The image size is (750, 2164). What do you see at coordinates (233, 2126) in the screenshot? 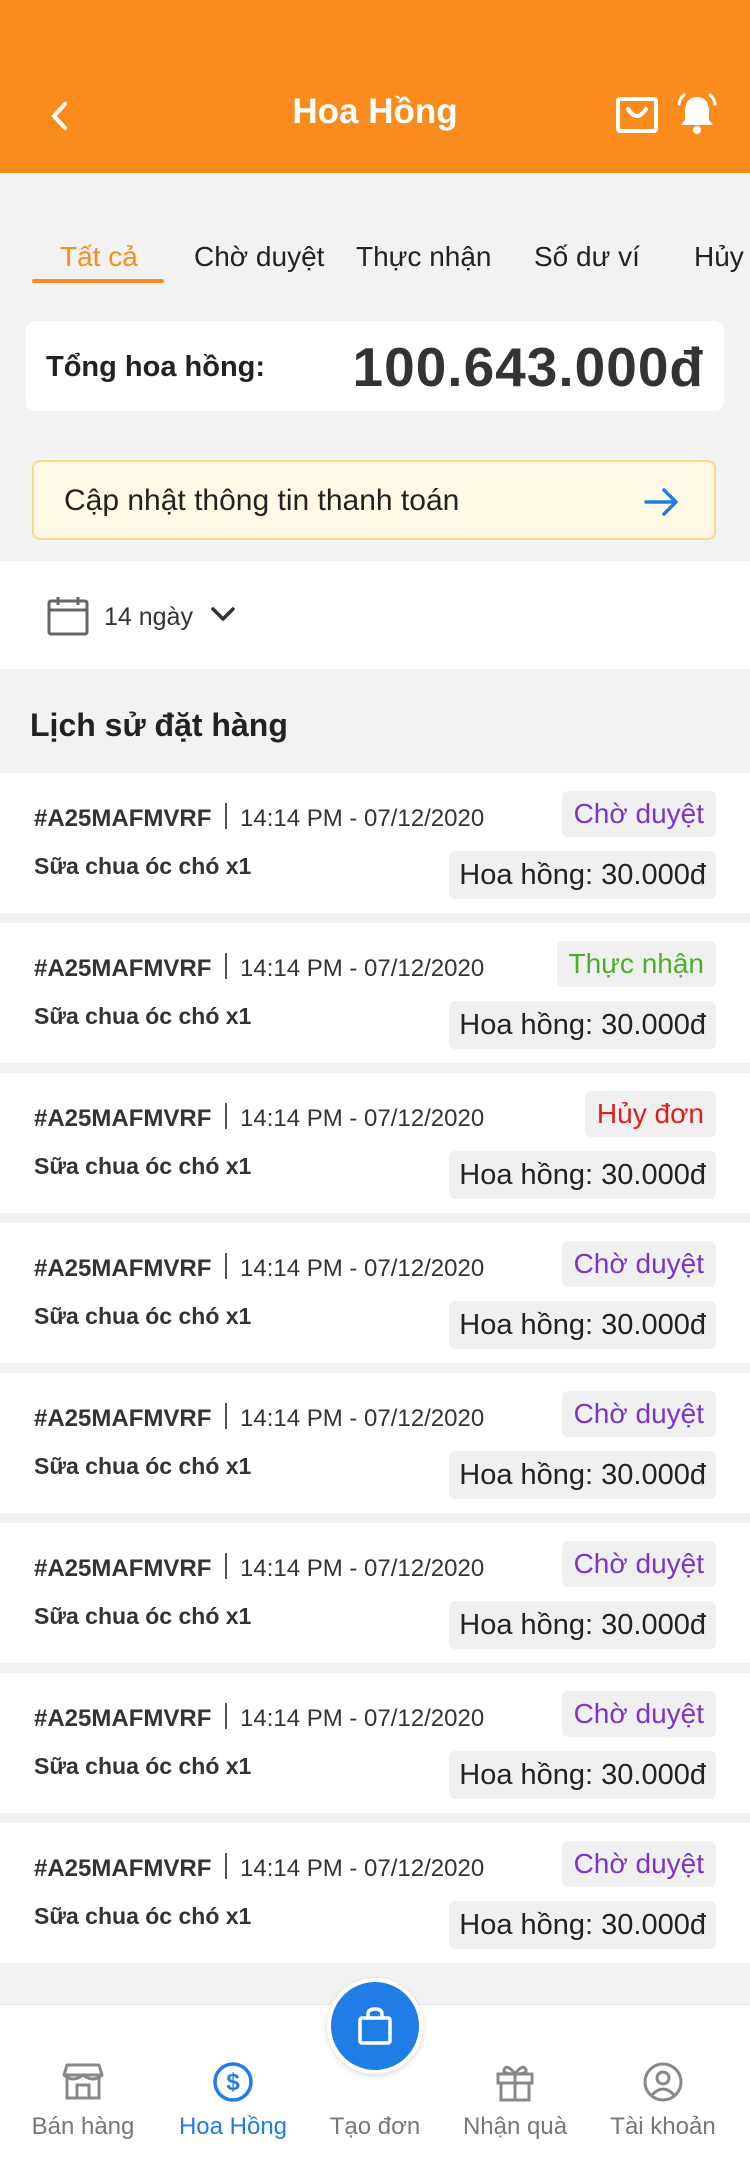
I see `nav-label: Hoa Hồng` at bounding box center [233, 2126].